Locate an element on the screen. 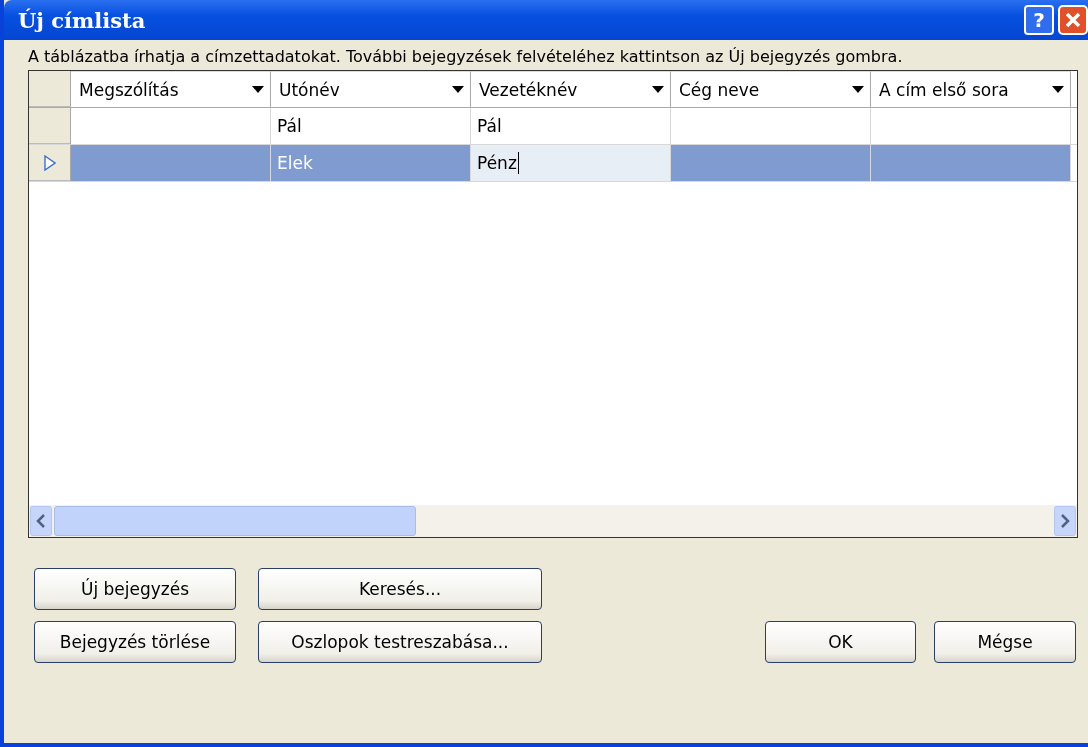 The height and width of the screenshot is (747, 1088). current-row-icon is located at coordinates (49, 162).